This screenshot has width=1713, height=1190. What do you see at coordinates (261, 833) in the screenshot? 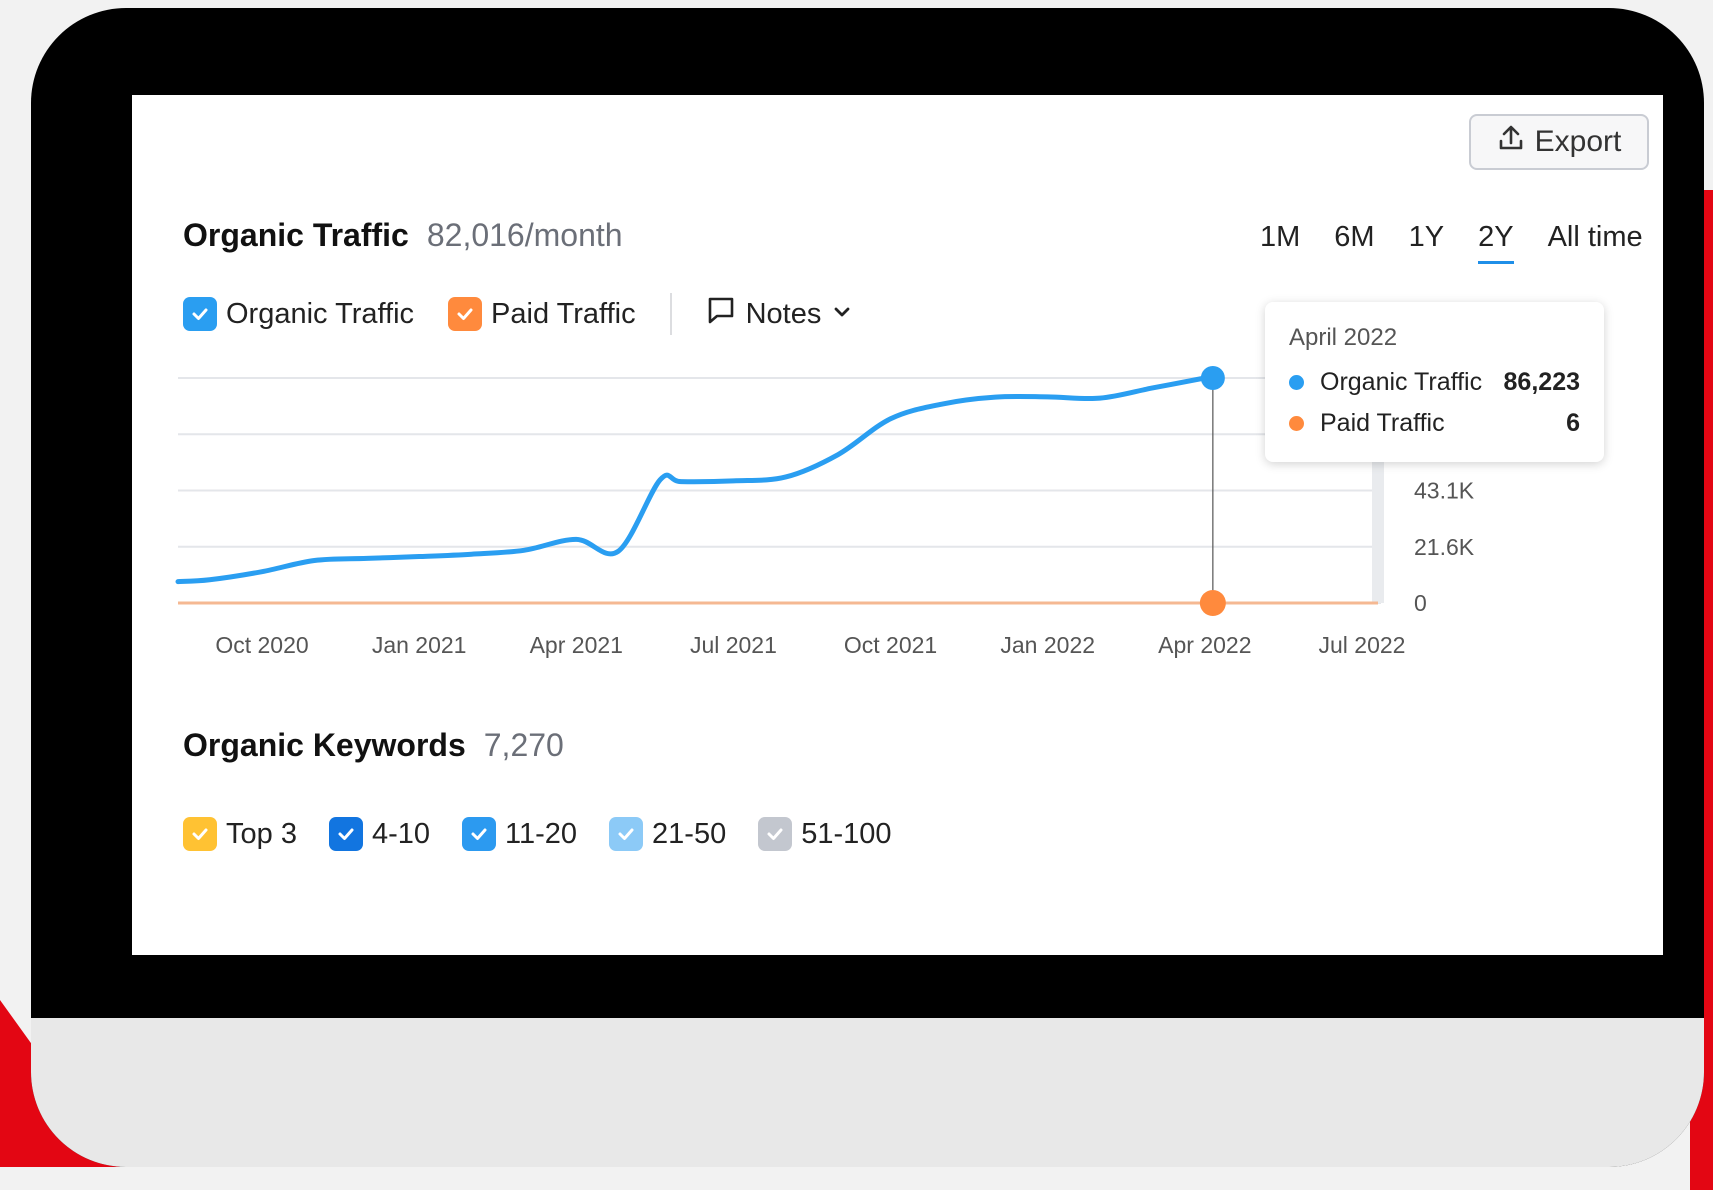
I see `legend-label: Top 3` at bounding box center [261, 833].